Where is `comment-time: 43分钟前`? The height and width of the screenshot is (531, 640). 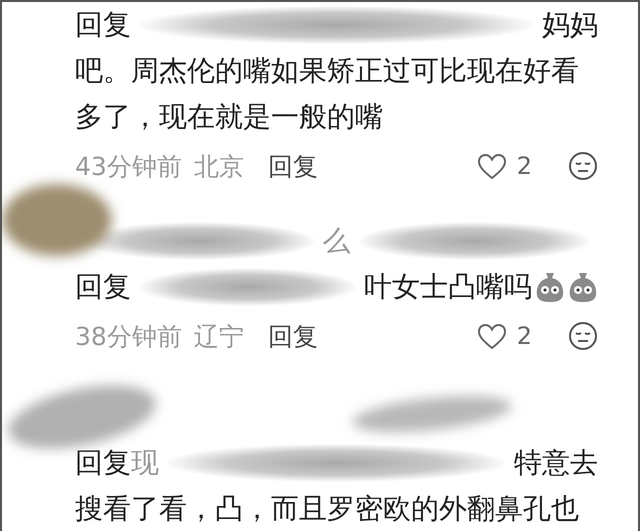
comment-time: 43分钟前 is located at coordinates (128, 166).